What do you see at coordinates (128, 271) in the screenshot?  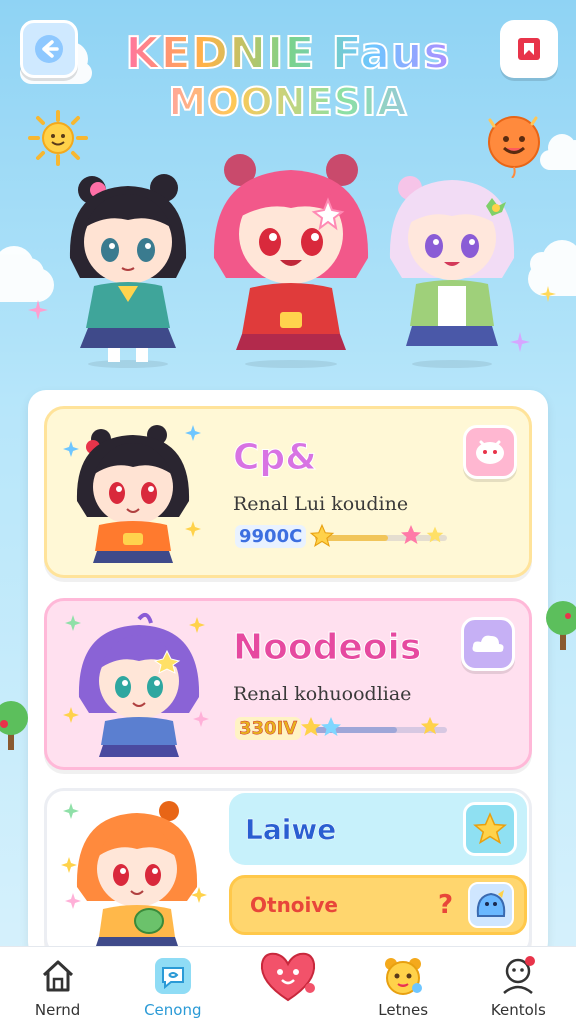 I see `character-black-hair` at bounding box center [128, 271].